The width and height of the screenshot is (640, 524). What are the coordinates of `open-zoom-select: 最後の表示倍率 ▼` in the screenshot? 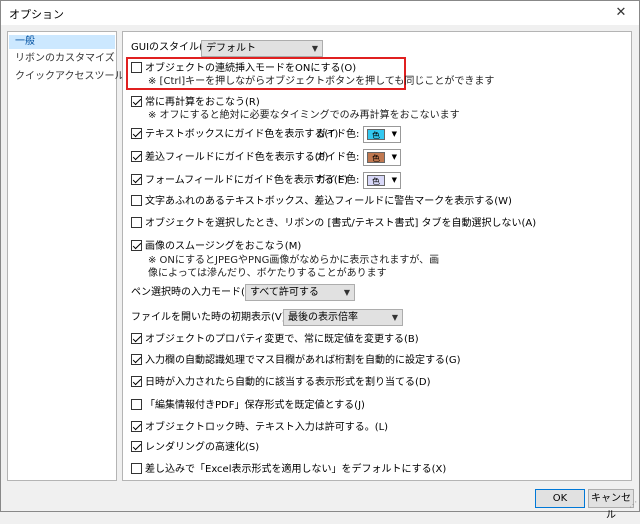 It's located at (343, 317).